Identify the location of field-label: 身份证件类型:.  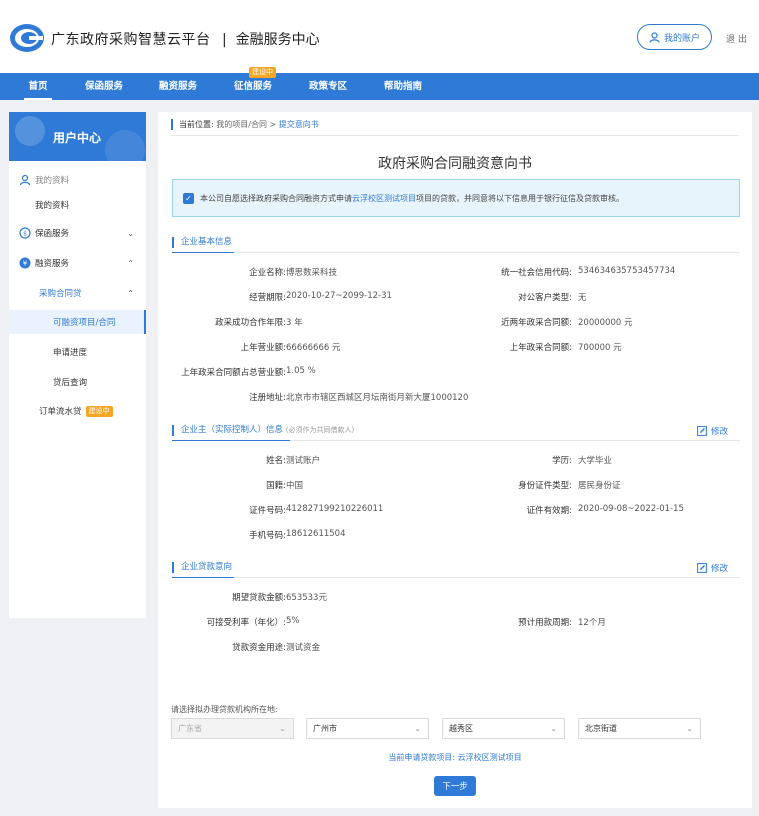
(545, 486).